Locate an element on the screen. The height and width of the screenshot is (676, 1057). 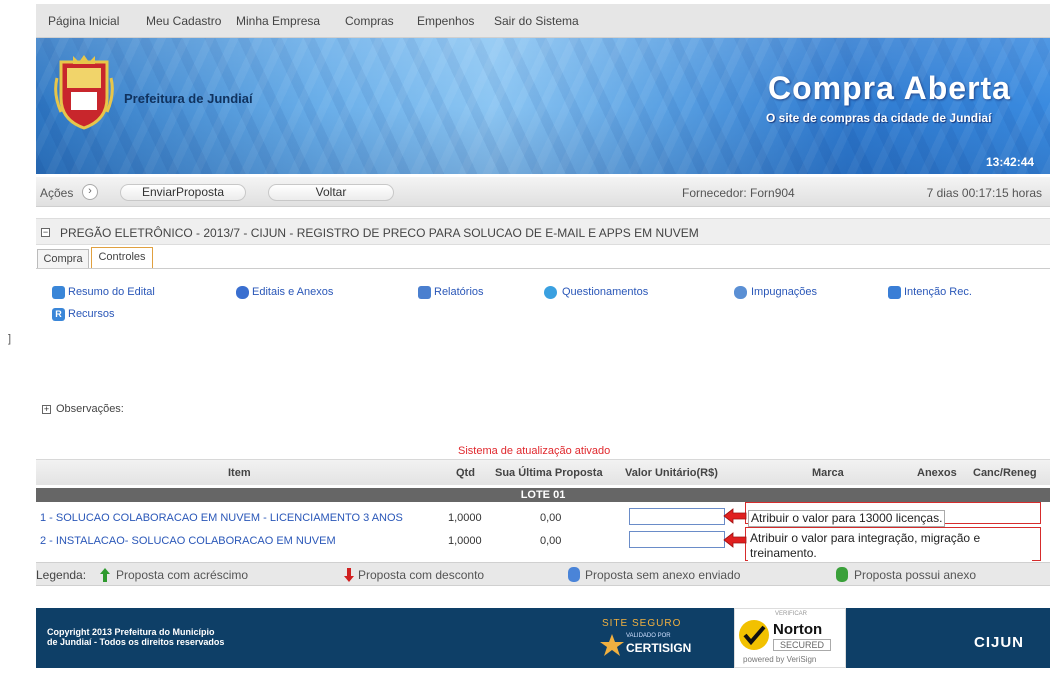
recursos-icon: R is located at coordinates (58, 314).